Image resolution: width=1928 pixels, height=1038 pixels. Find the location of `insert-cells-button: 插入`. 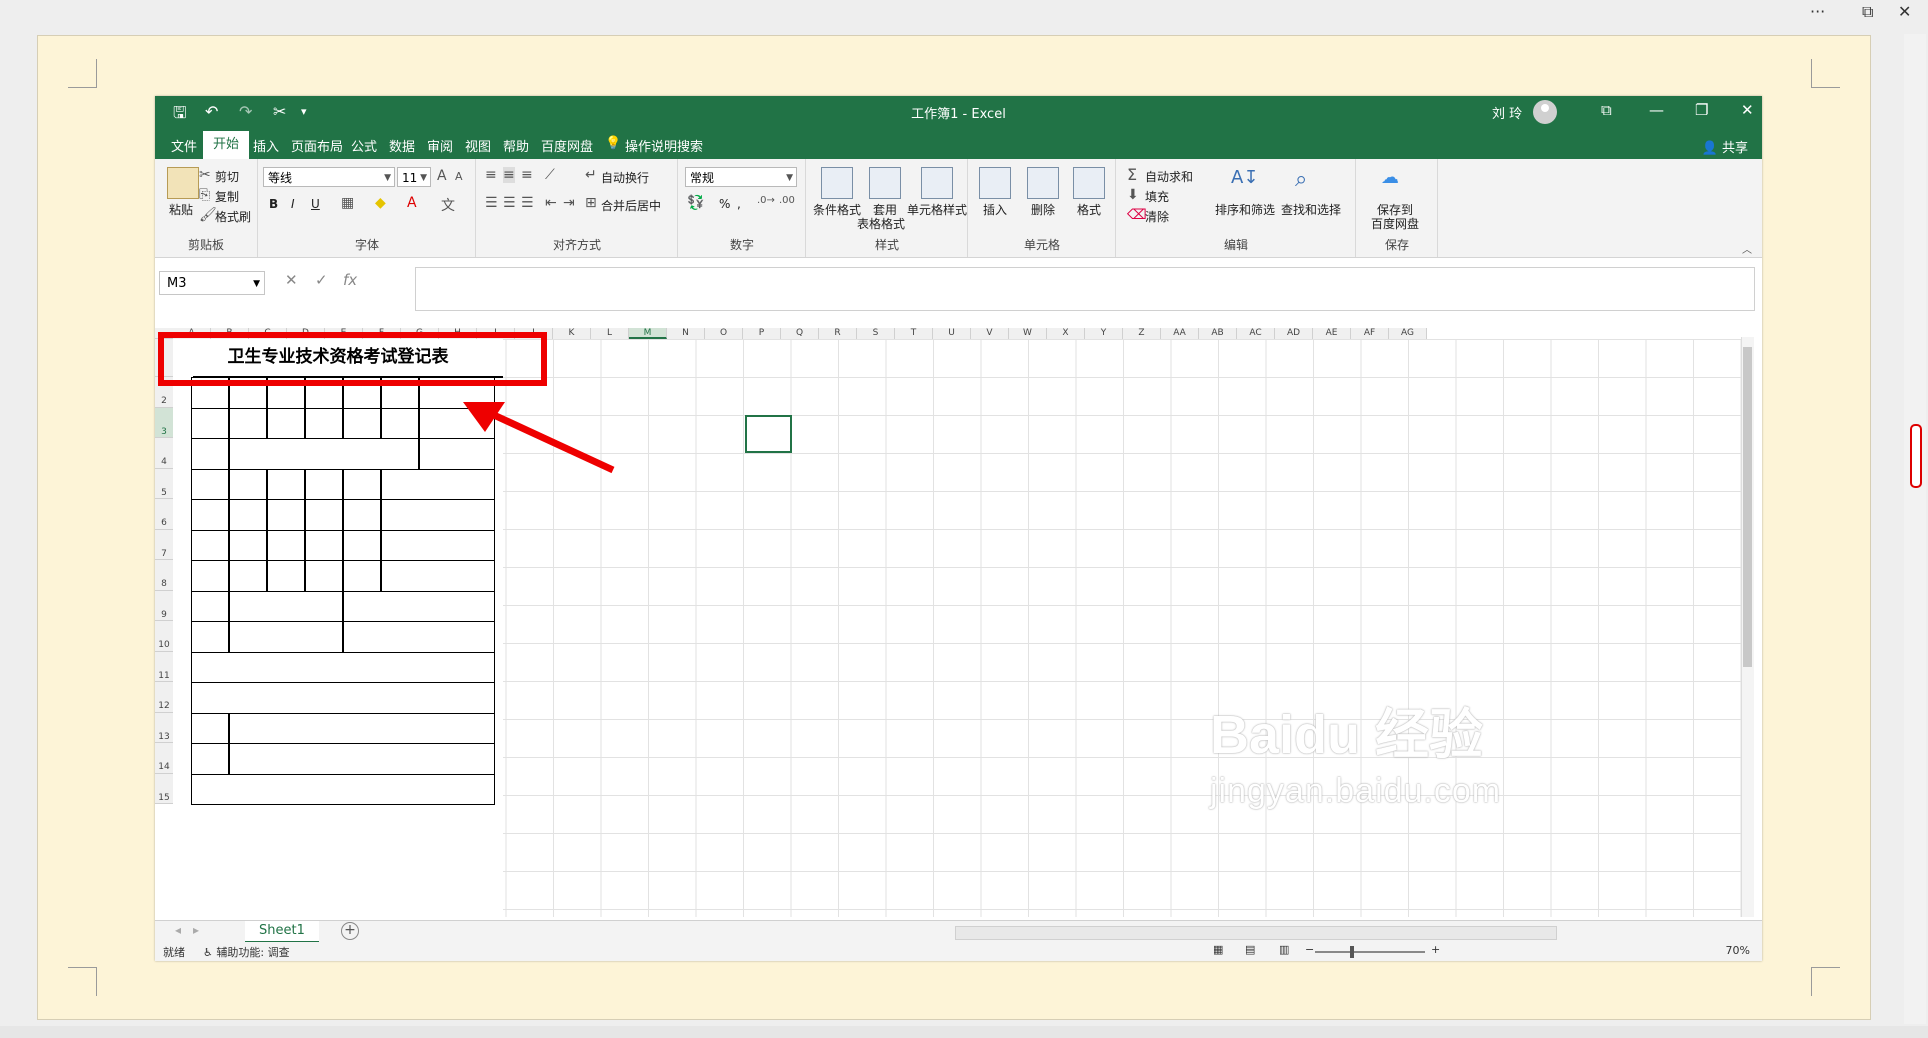

insert-cells-button: 插入 is located at coordinates (995, 209).